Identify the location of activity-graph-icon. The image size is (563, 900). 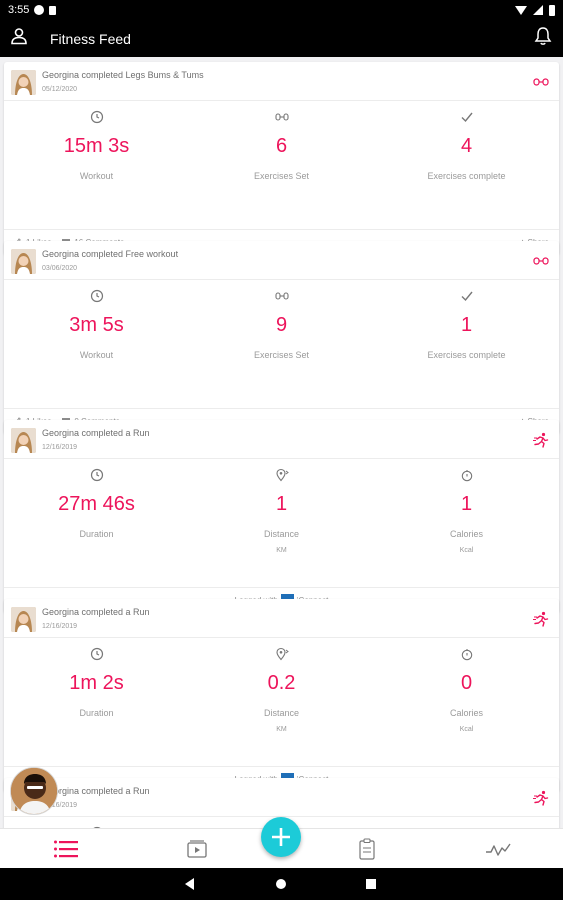
(498, 849).